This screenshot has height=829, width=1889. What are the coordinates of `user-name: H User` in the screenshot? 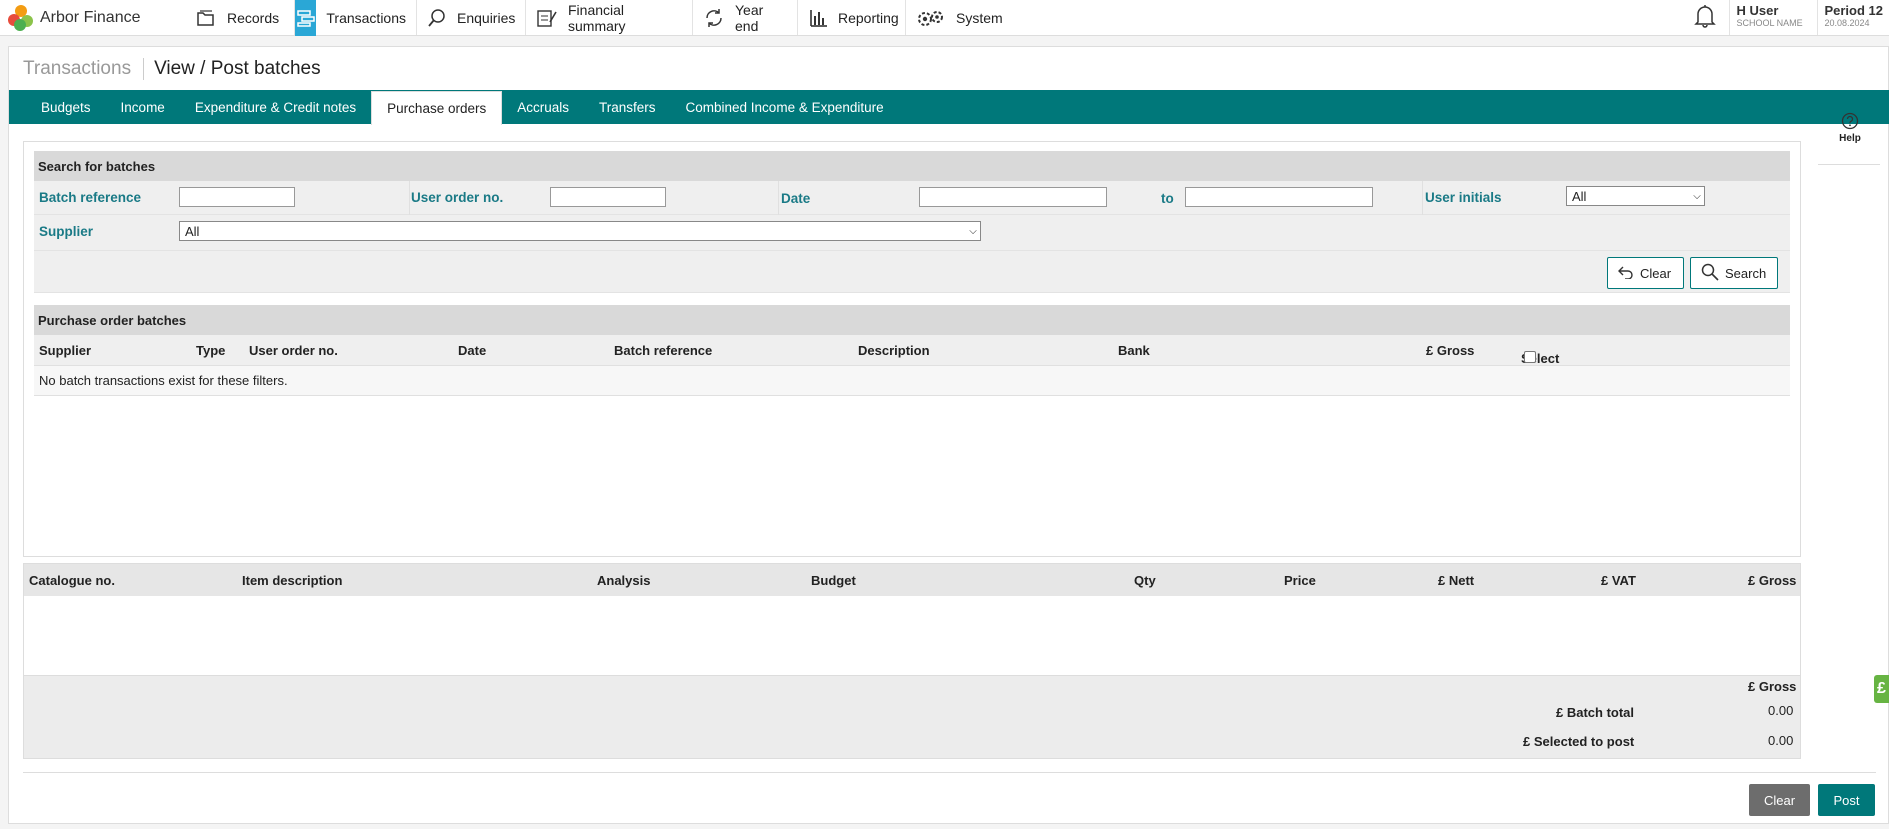 It's located at (1757, 10).